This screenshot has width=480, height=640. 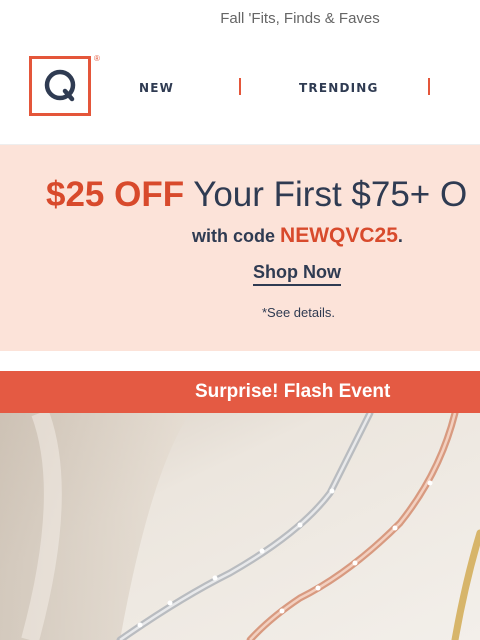 What do you see at coordinates (330, 194) in the screenshot?
I see `promo-headline-rest: Your First $75+ O` at bounding box center [330, 194].